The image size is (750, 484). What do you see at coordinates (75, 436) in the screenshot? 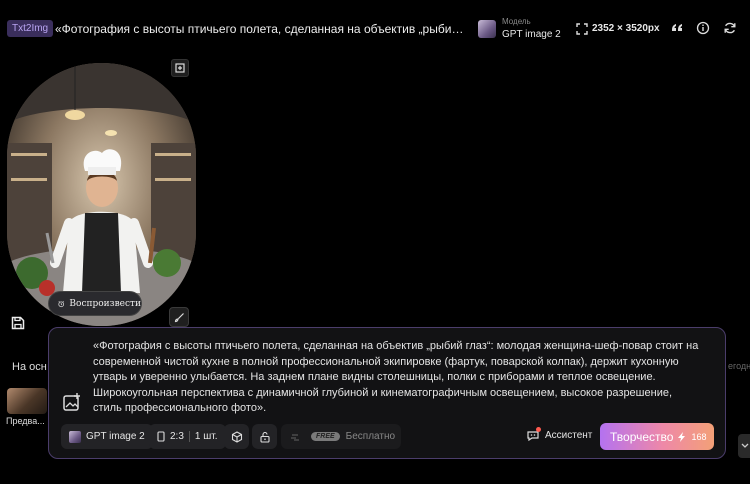
I see `model-chip-thumbnail` at bounding box center [75, 436].